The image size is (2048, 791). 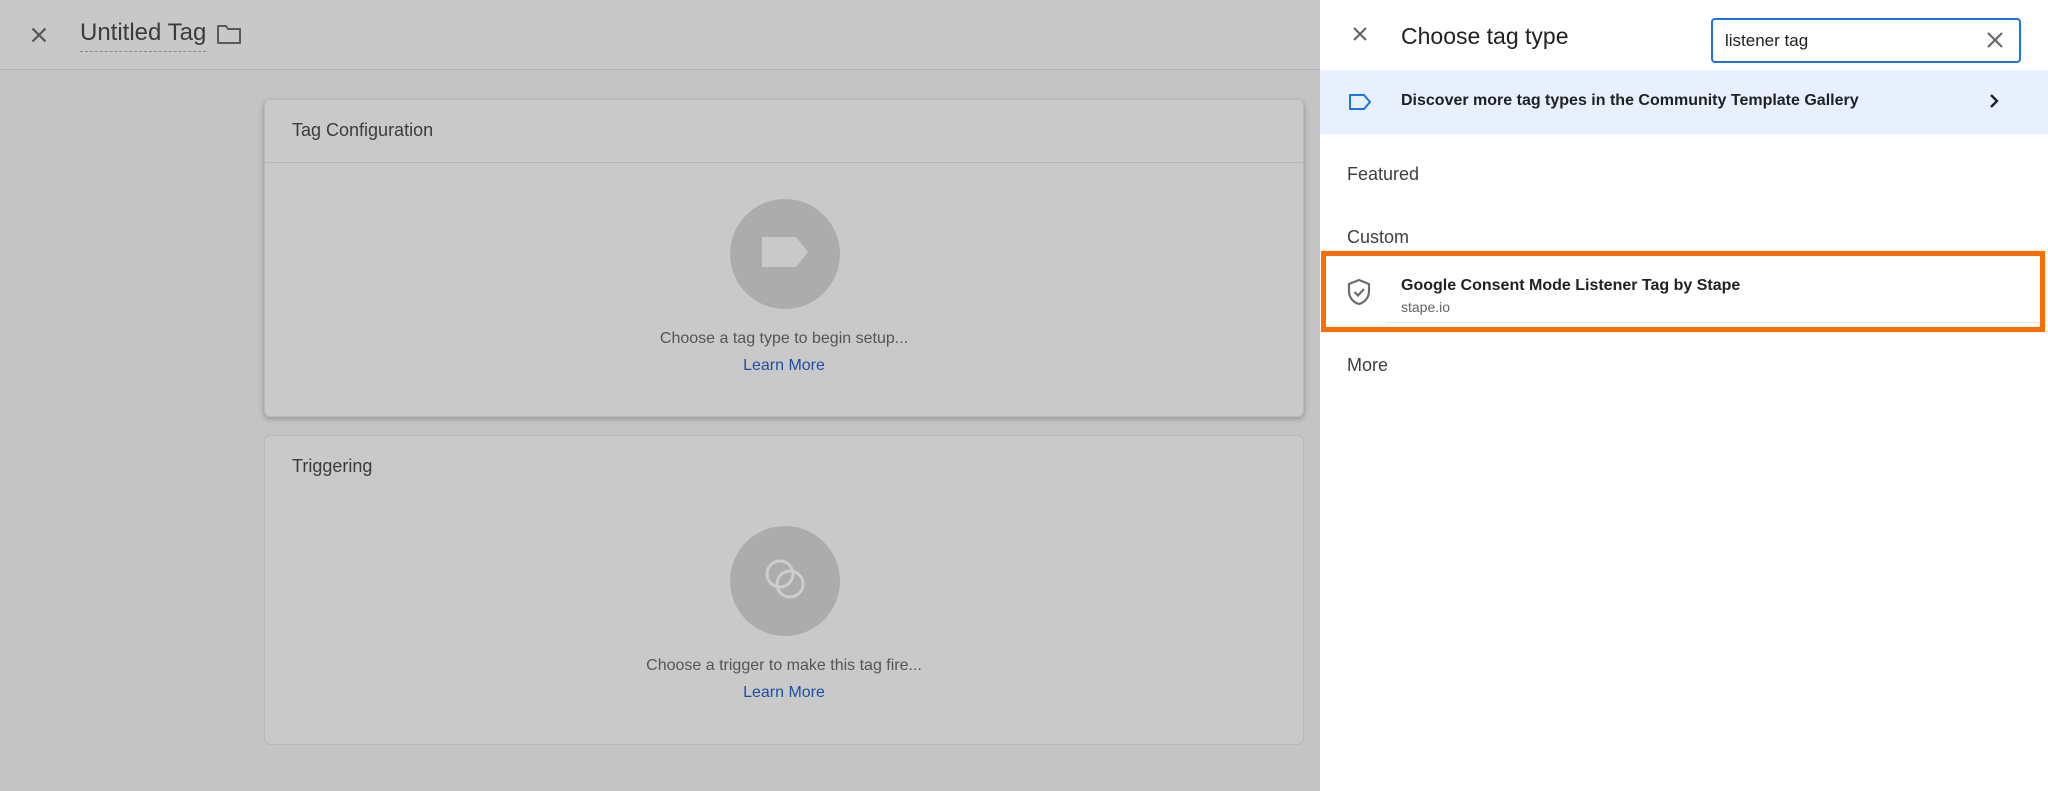 What do you see at coordinates (660, 35) in the screenshot?
I see `editor-header: Untitled Tag` at bounding box center [660, 35].